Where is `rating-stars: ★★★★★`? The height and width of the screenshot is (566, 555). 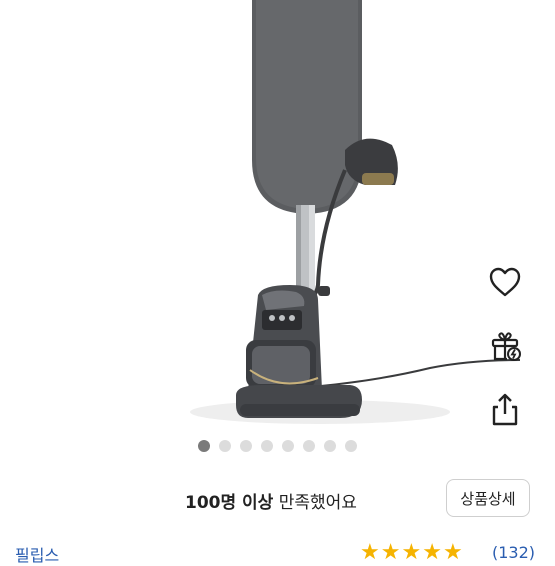 rating-stars: ★★★★★ is located at coordinates (412, 552).